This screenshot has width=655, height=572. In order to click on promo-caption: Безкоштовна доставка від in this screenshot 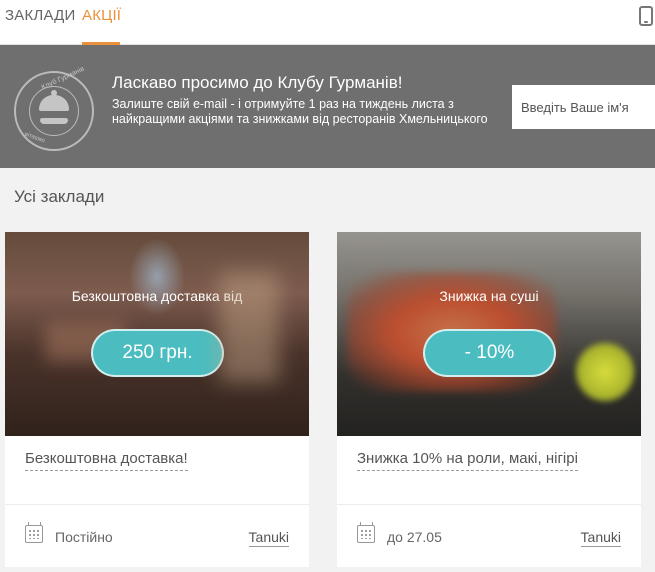, I will do `click(157, 296)`.